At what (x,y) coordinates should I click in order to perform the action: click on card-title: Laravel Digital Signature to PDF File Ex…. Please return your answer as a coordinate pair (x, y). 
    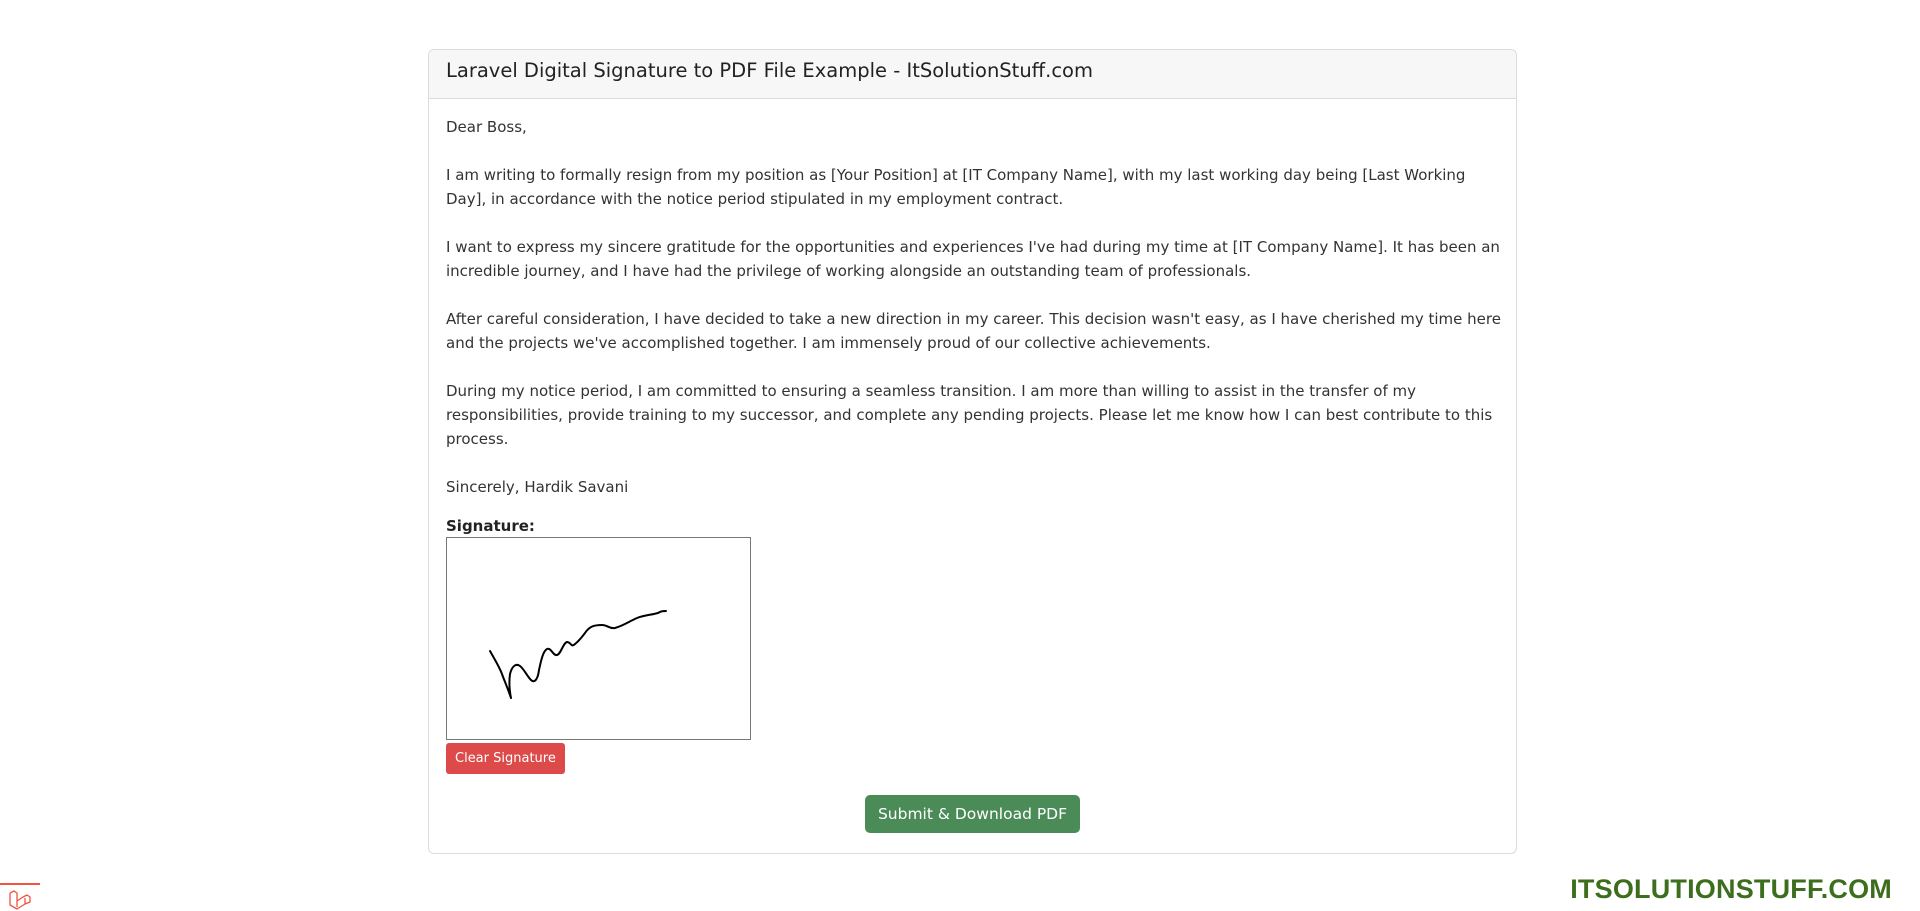
    Looking at the image, I should click on (972, 74).